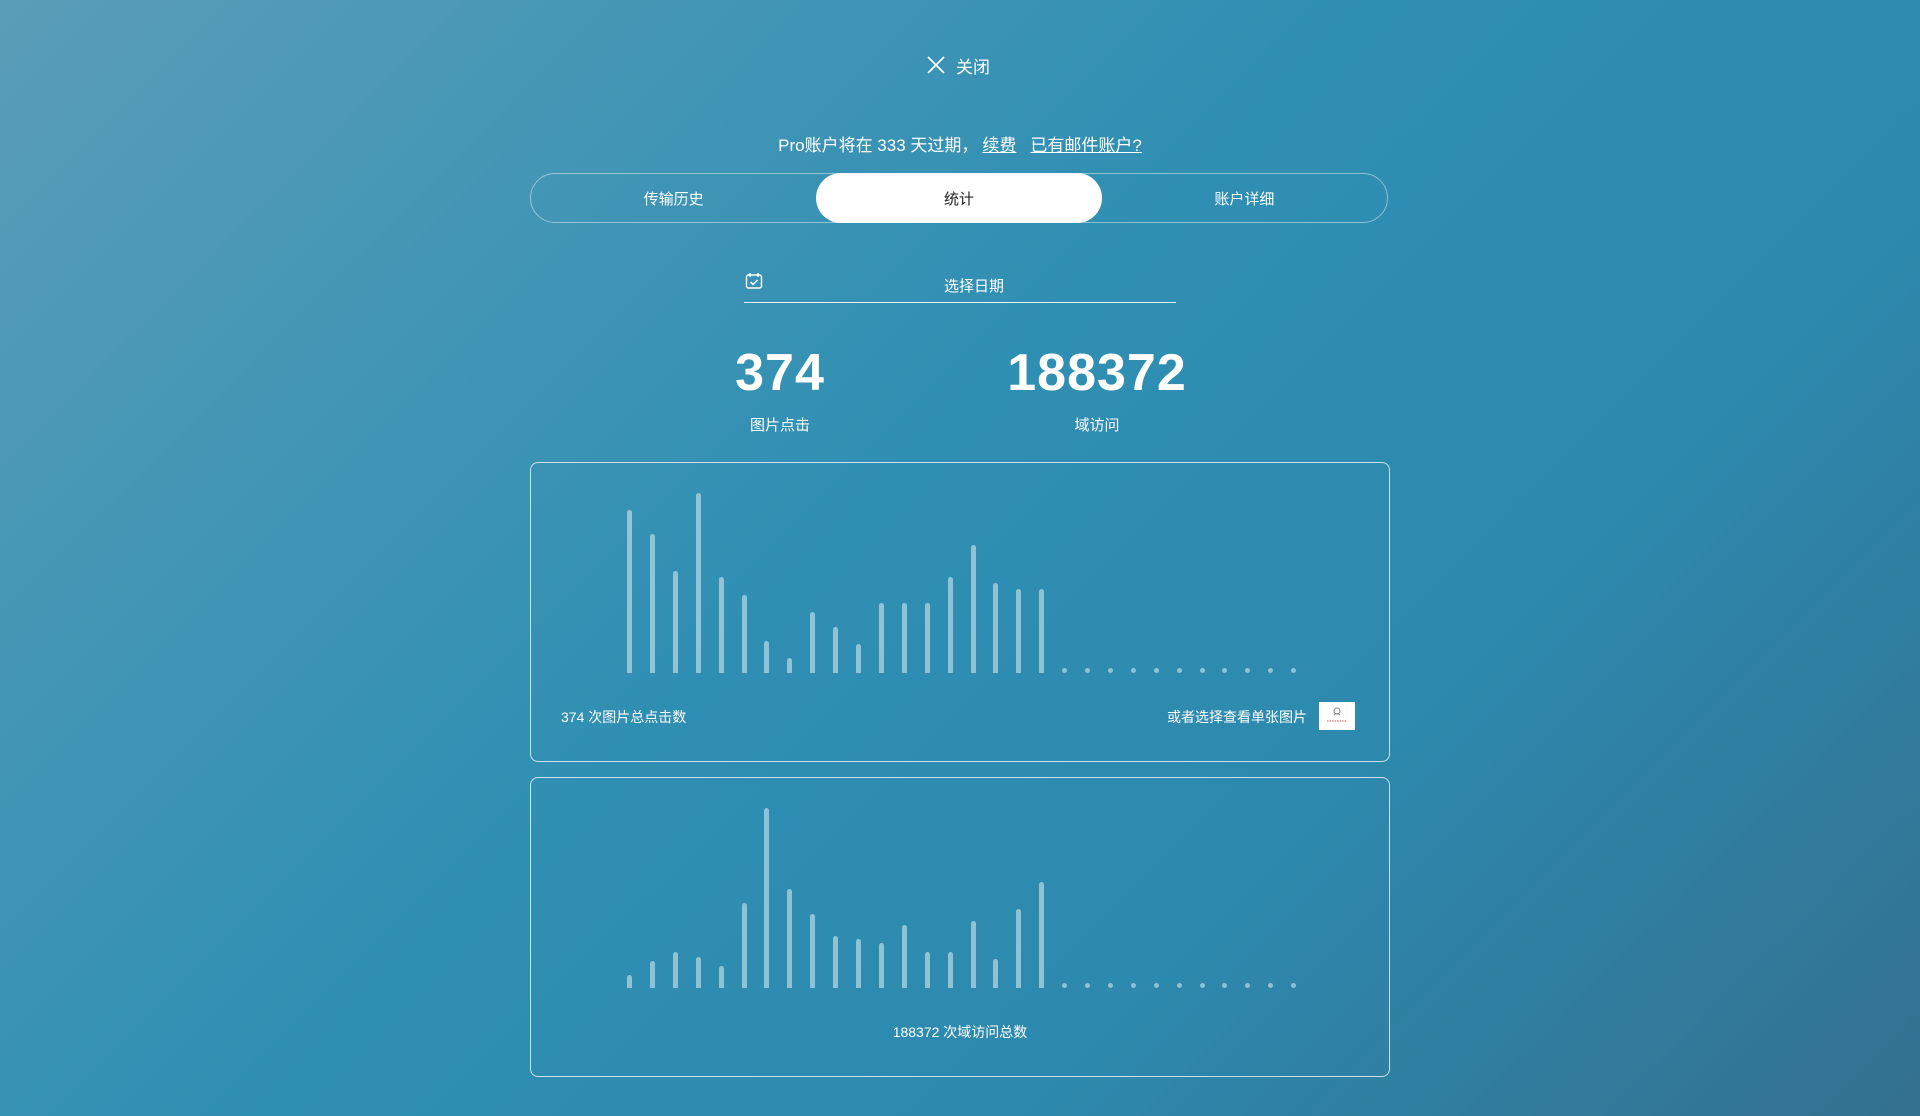 This screenshot has width=1920, height=1116. What do you see at coordinates (960, 908) in the screenshot?
I see `domain-visits-chart` at bounding box center [960, 908].